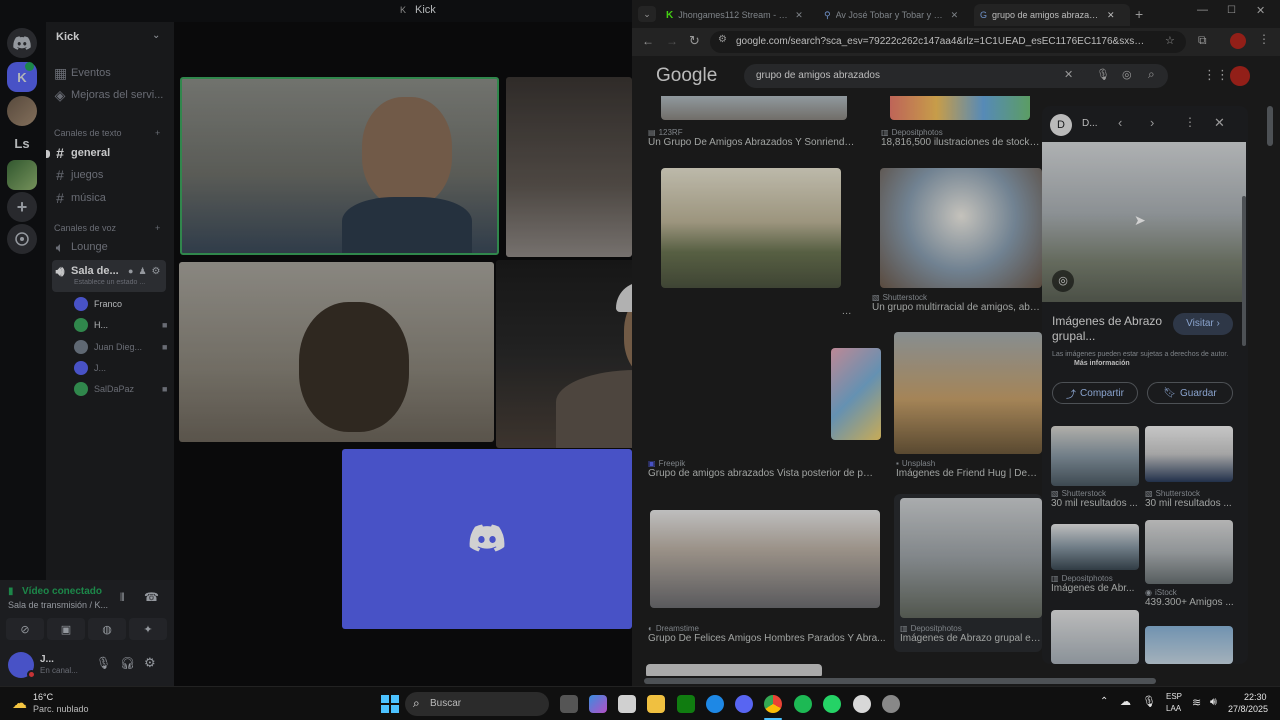 Image resolution: width=1280 pixels, height=720 pixels. I want to click on search-icon: ⌕, so click(1151, 74).